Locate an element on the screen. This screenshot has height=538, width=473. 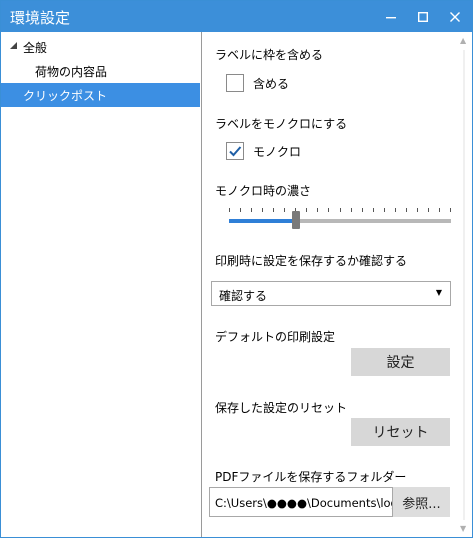
reset-heading: 保存した設定のリセット is located at coordinates (281, 408).